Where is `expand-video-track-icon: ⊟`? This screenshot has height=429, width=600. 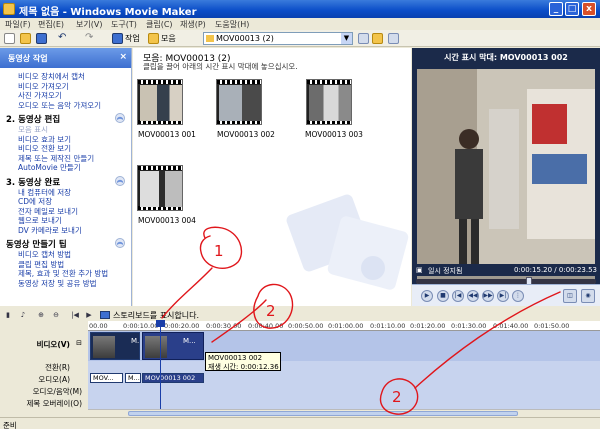
expand-video-track-icon: ⊟ is located at coordinates (79, 343).